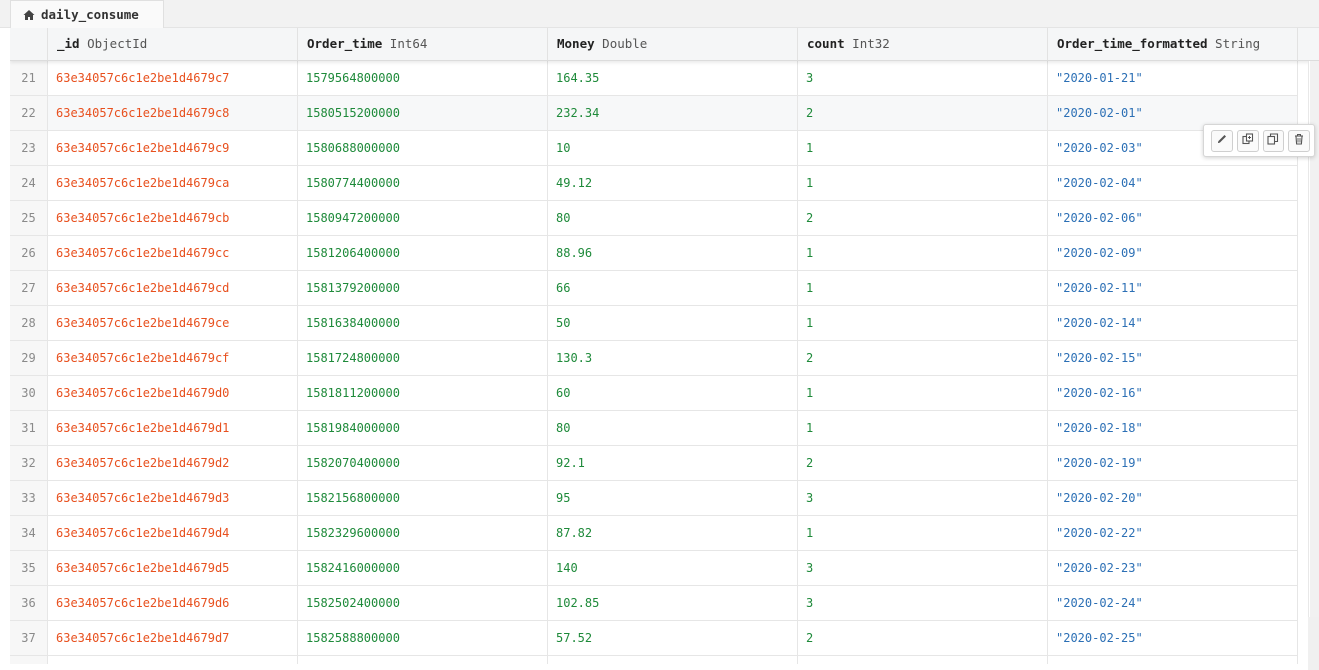  What do you see at coordinates (673, 568) in the screenshot?
I see `money-cell: 140` at bounding box center [673, 568].